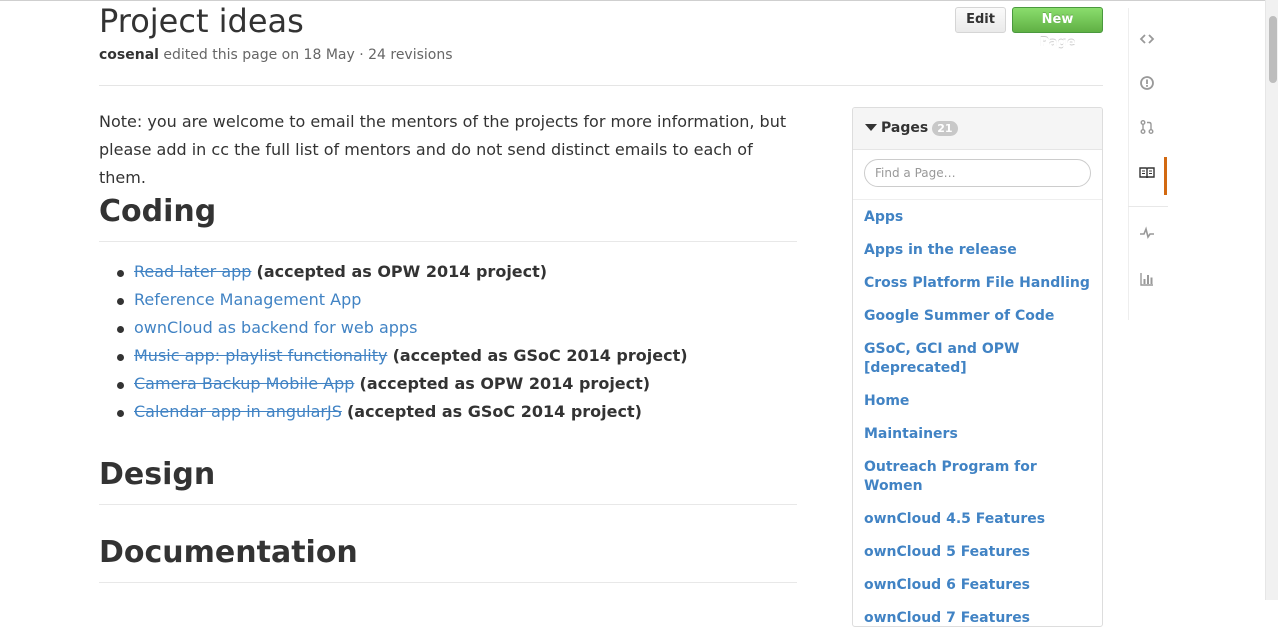  I want to click on pulse-icon, so click(1147, 236).